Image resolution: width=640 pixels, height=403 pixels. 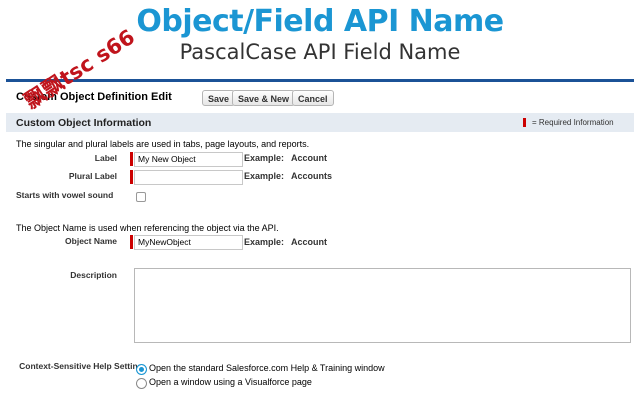 I want to click on vowel-sound-checkbox, so click(x=141, y=197).